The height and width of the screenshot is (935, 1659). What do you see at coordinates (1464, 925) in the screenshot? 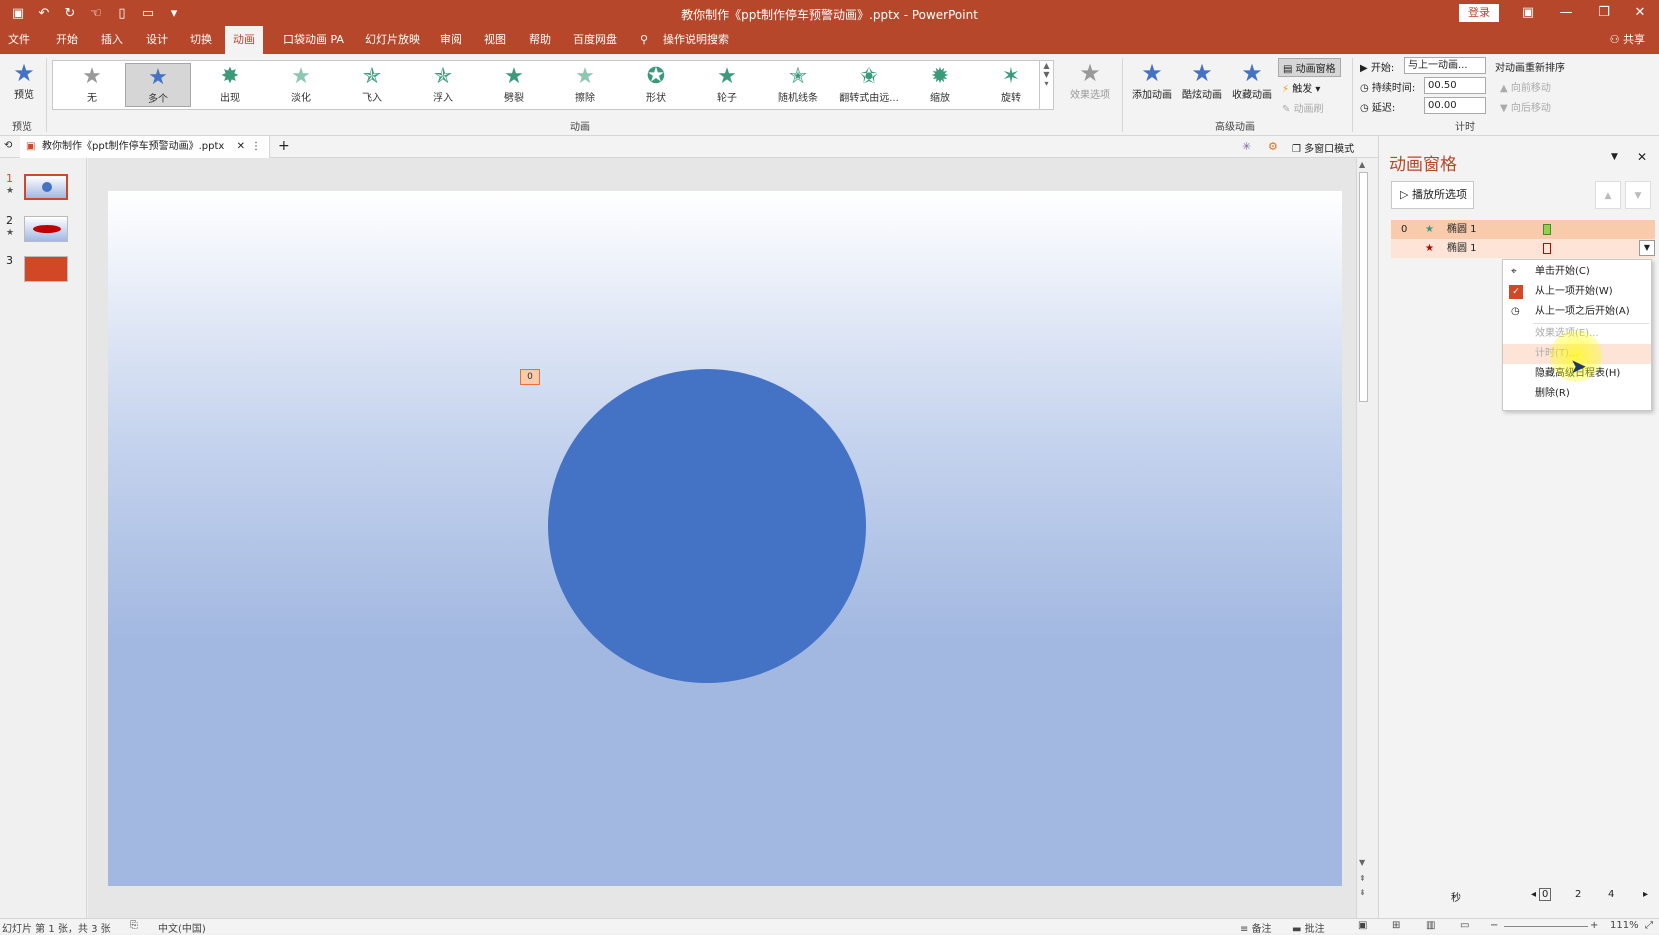
I see `slideshow-view-icon: ▭` at bounding box center [1464, 925].